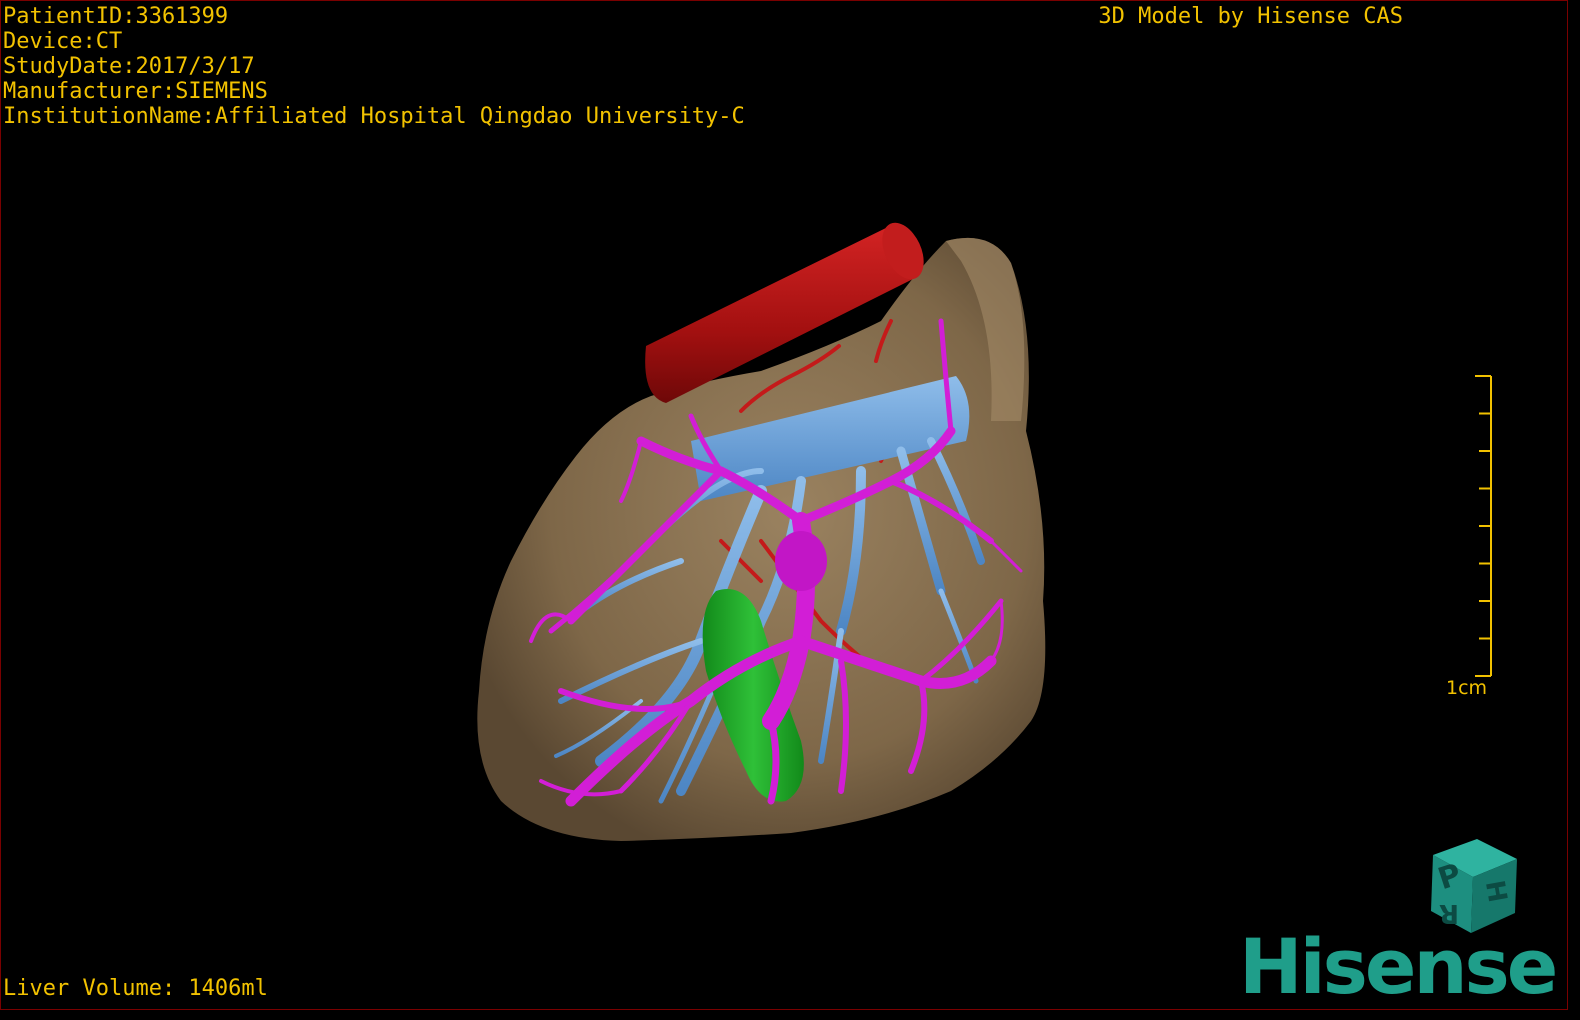  What do you see at coordinates (1467, 688) in the screenshot?
I see `scale-bar-label: 1cm` at bounding box center [1467, 688].